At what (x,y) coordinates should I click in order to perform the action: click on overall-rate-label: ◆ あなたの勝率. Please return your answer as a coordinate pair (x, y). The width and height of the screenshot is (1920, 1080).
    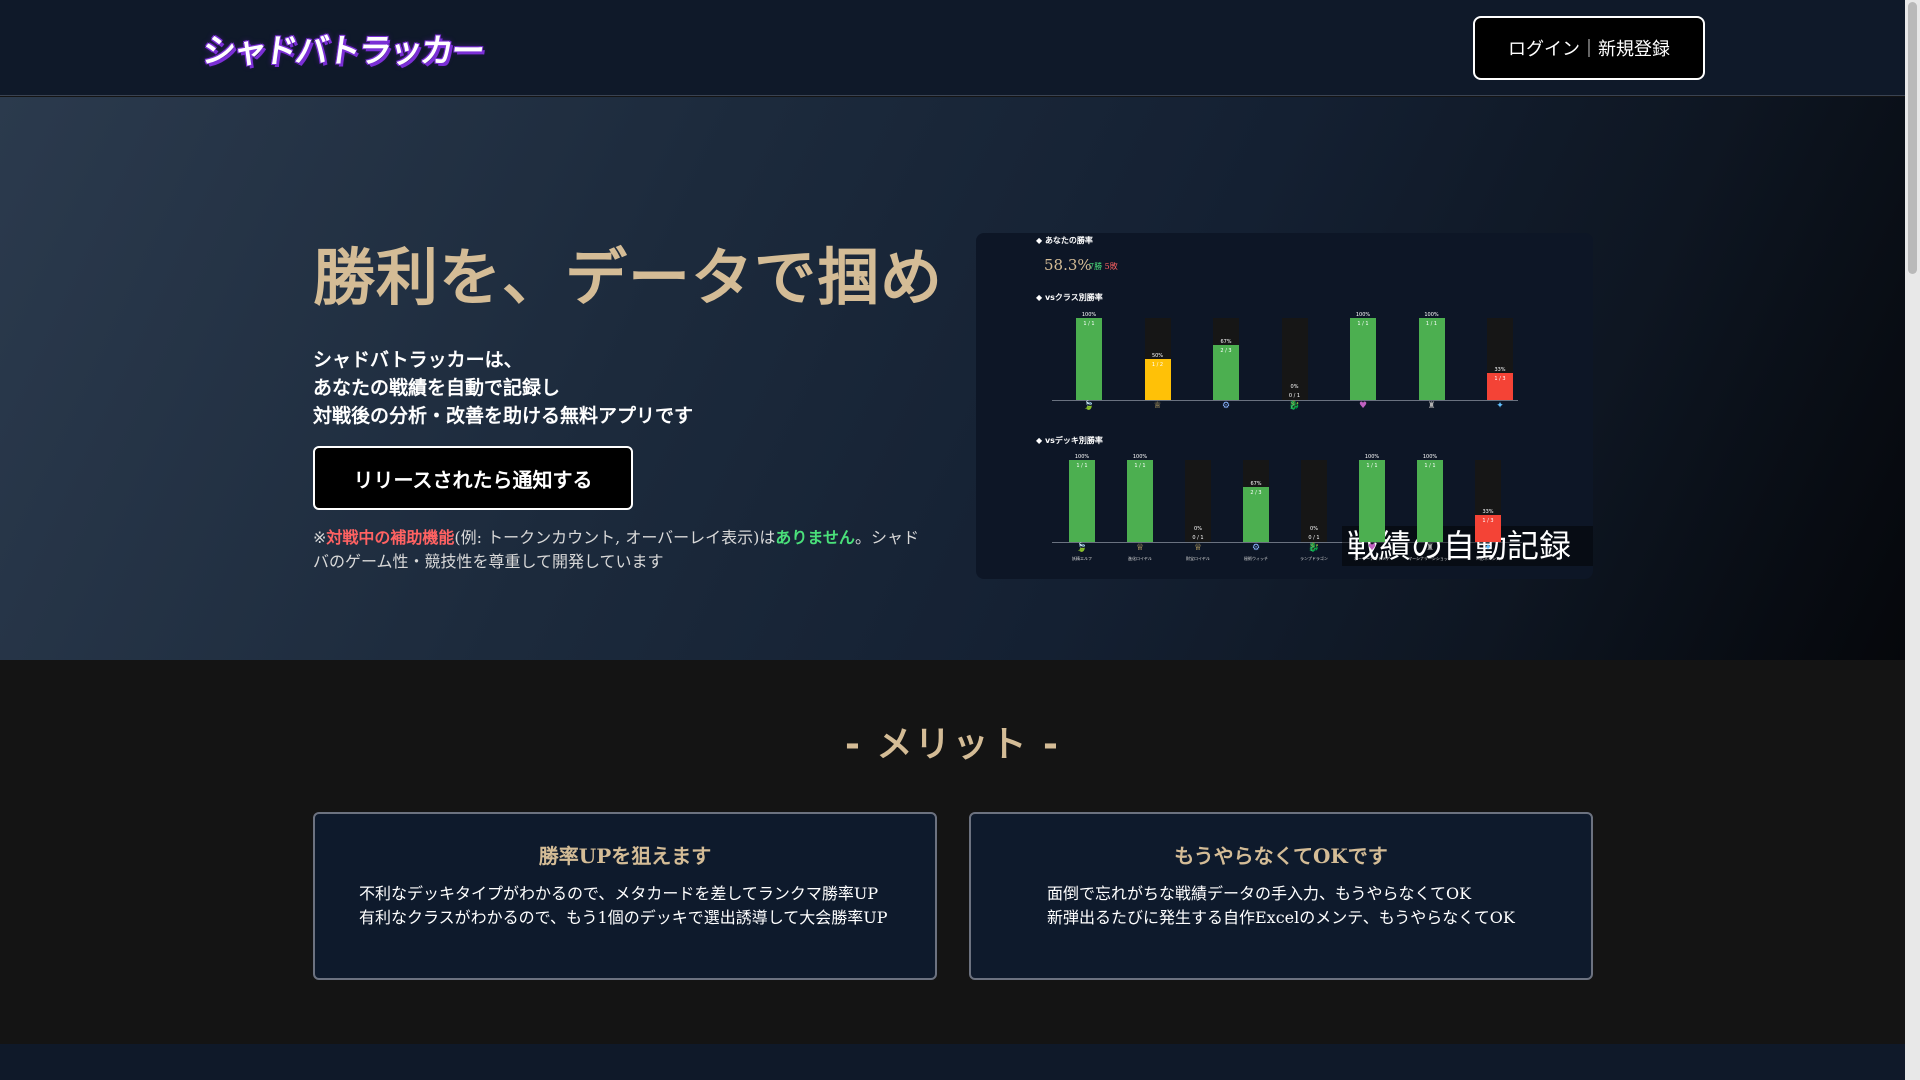
    Looking at the image, I should click on (1064, 240).